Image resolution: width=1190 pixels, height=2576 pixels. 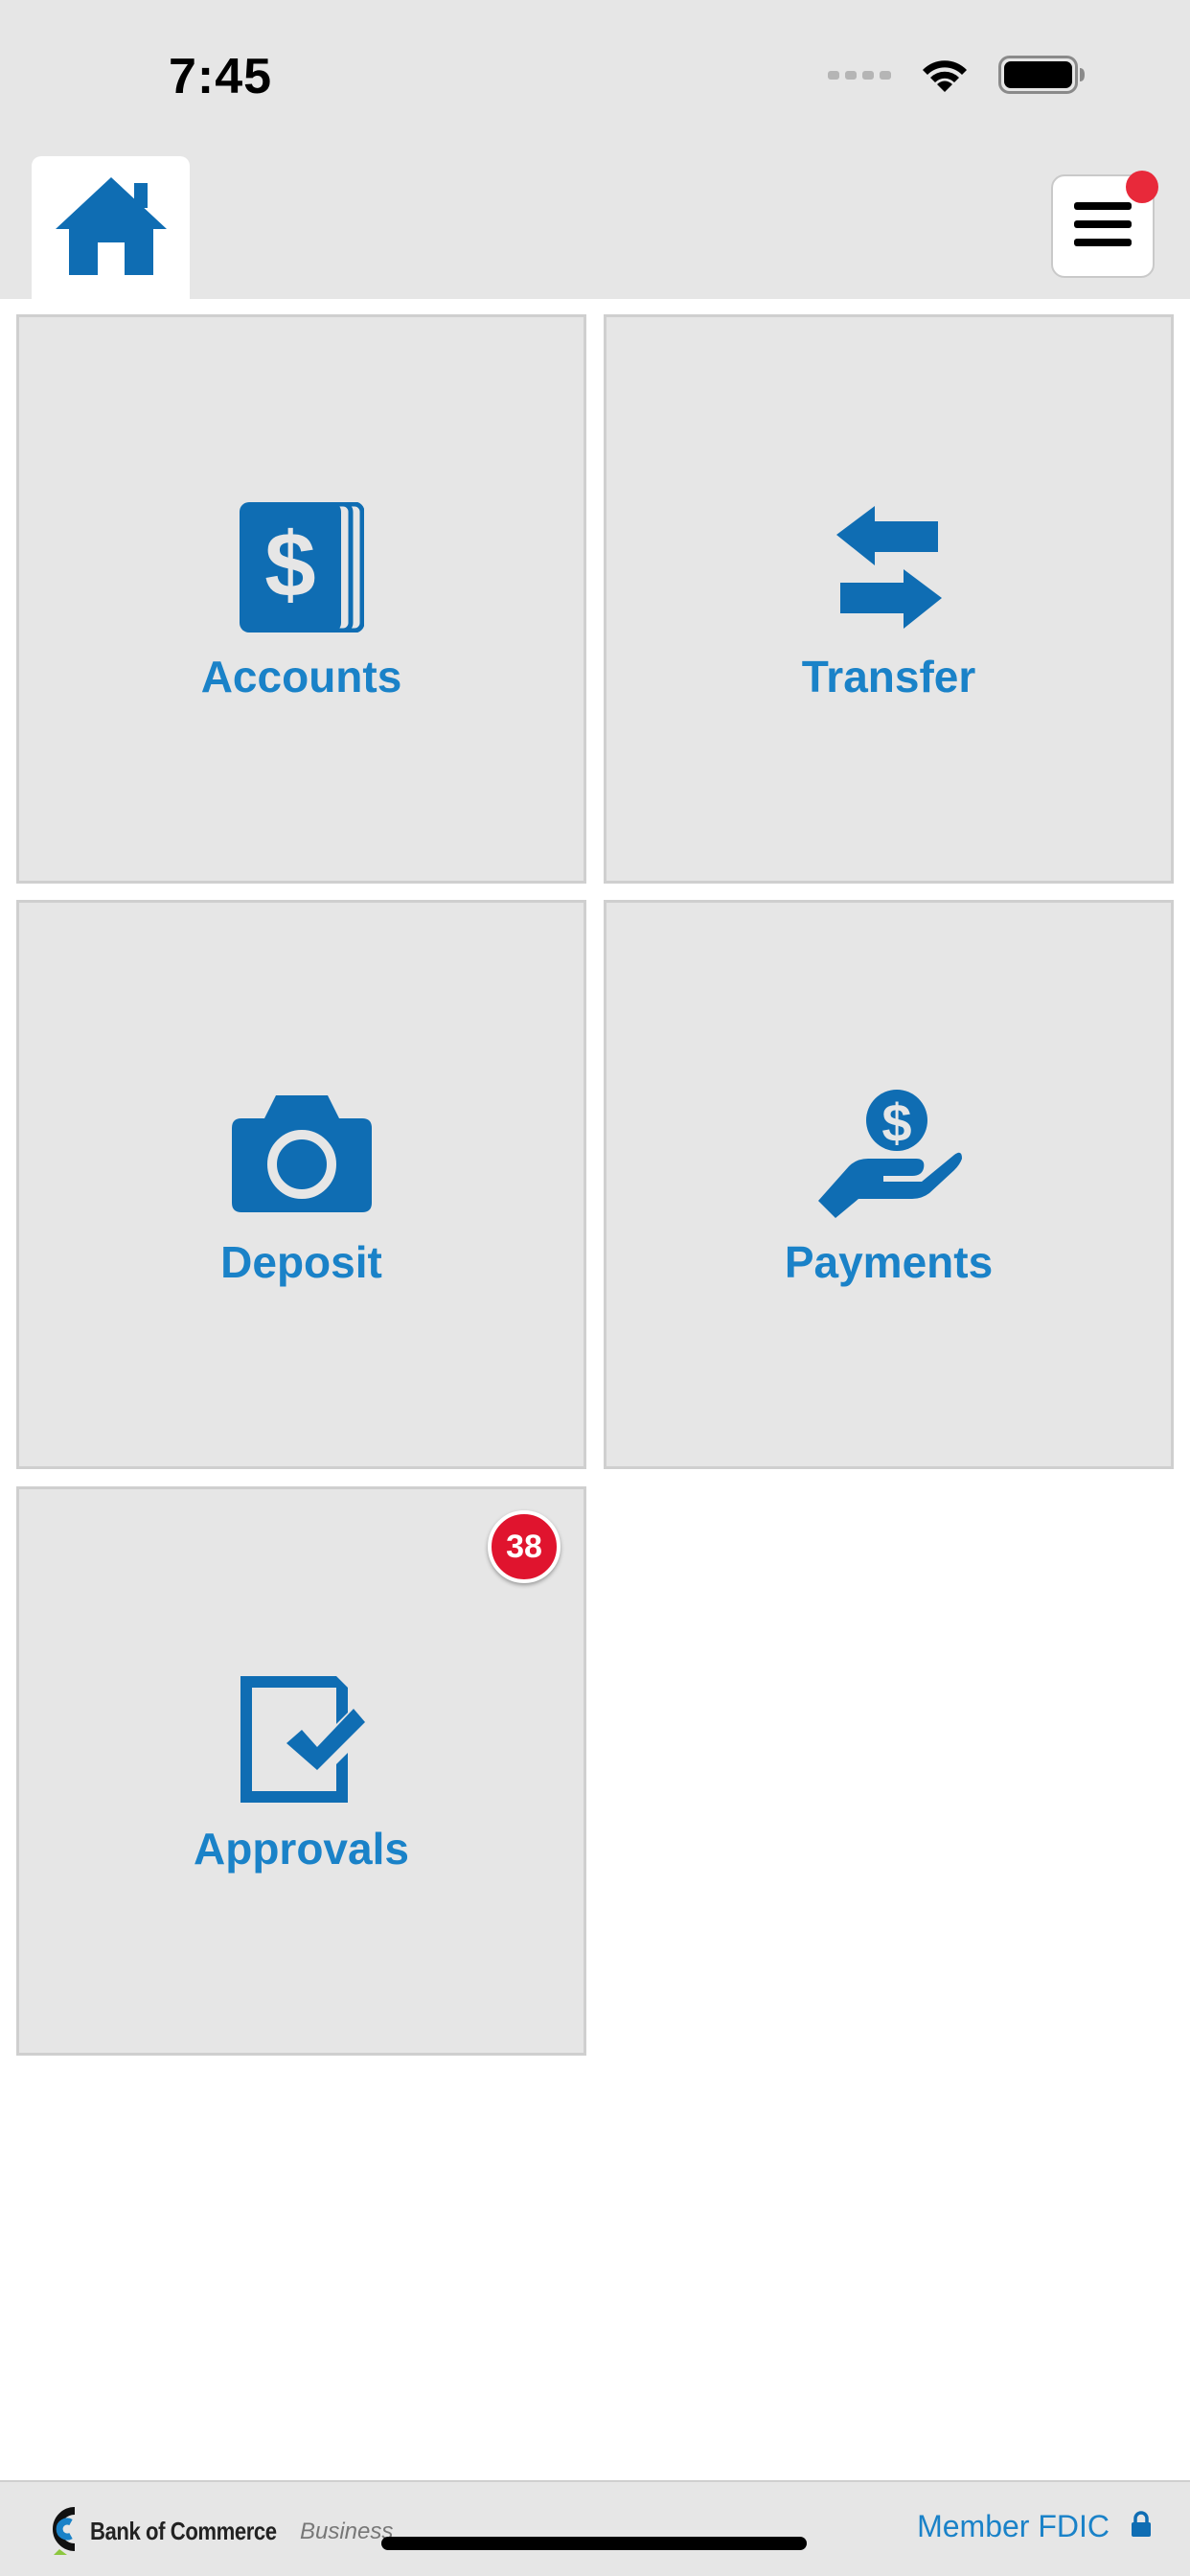 I want to click on accounts-tile: $ Accounts, so click(x=301, y=599).